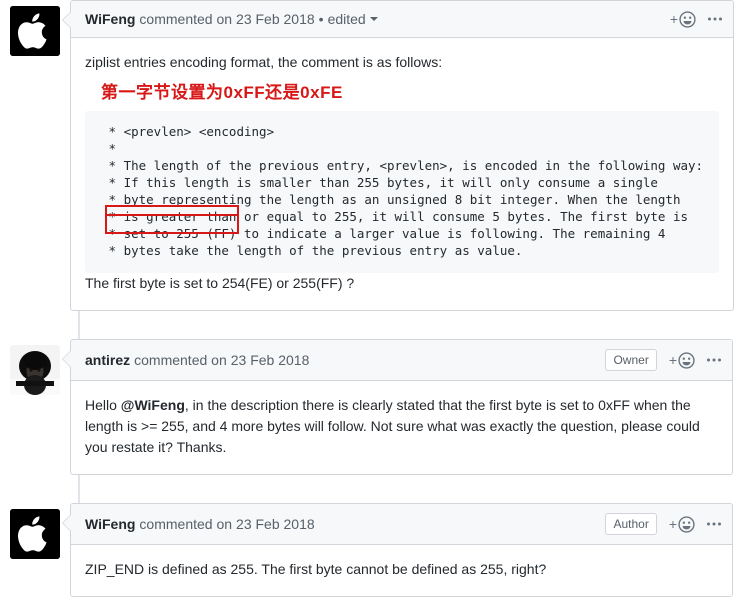 Image resolution: width=755 pixels, height=609 pixels. What do you see at coordinates (347, 19) in the screenshot?
I see `edited-dropdown: edited` at bounding box center [347, 19].